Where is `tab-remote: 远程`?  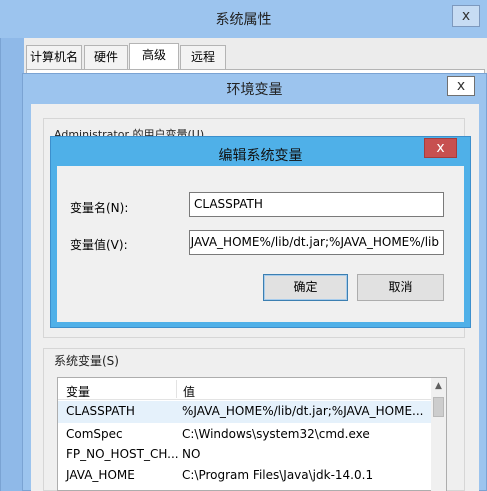 tab-remote: 远程 is located at coordinates (203, 57).